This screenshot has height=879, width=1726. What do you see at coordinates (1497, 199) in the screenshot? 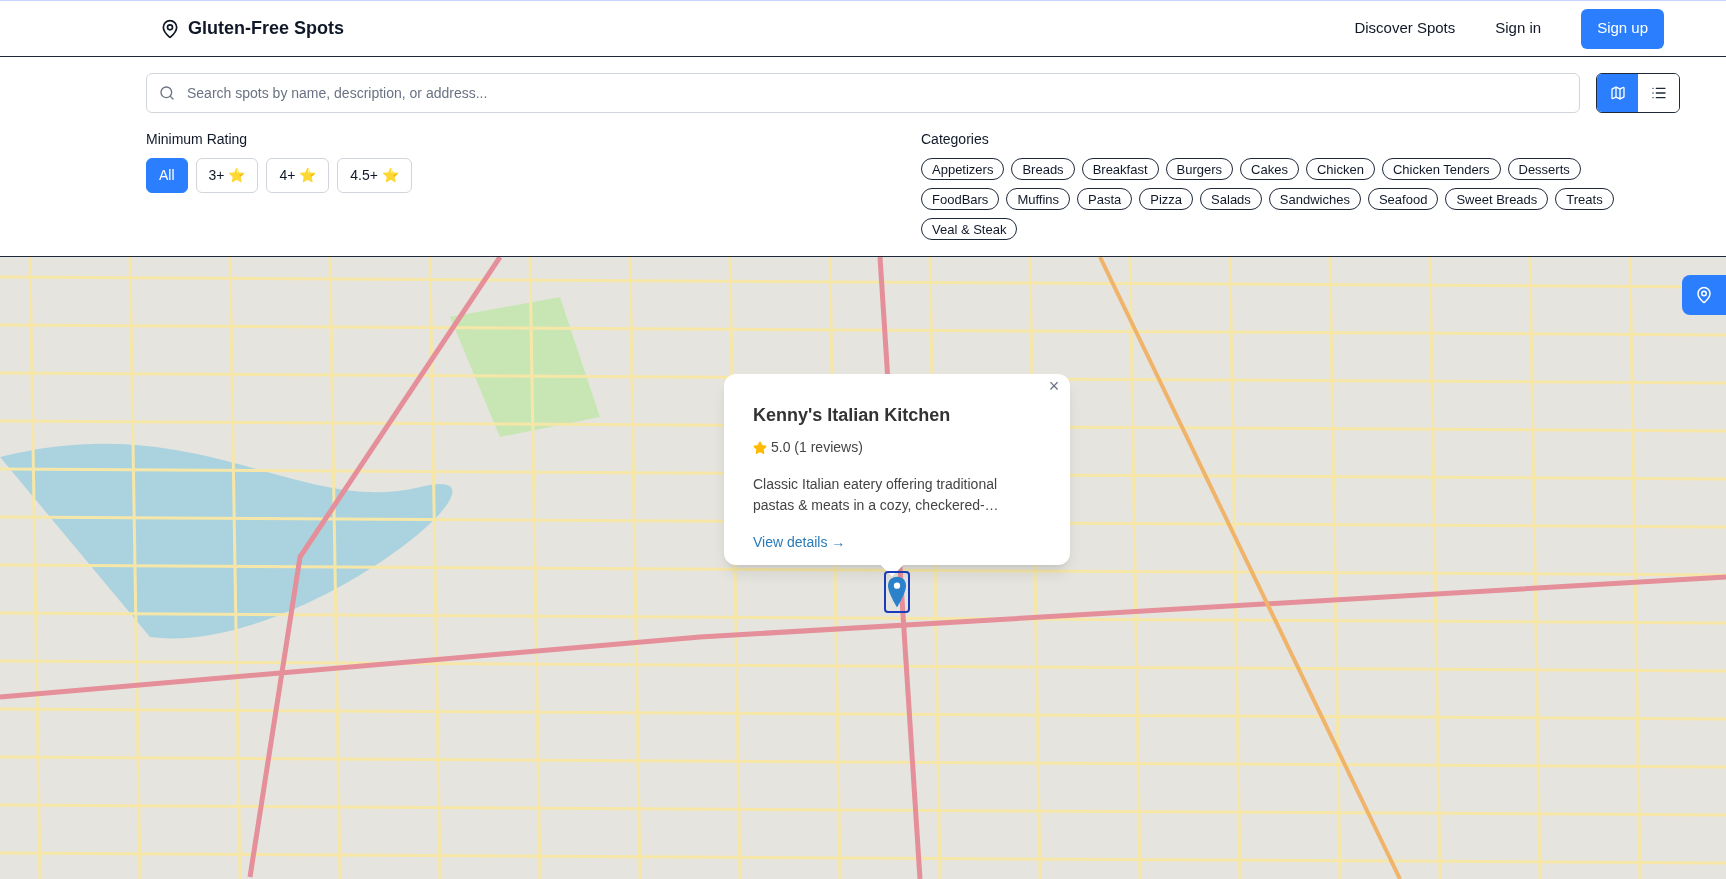
I see `category-chip: Sweet Breads` at bounding box center [1497, 199].